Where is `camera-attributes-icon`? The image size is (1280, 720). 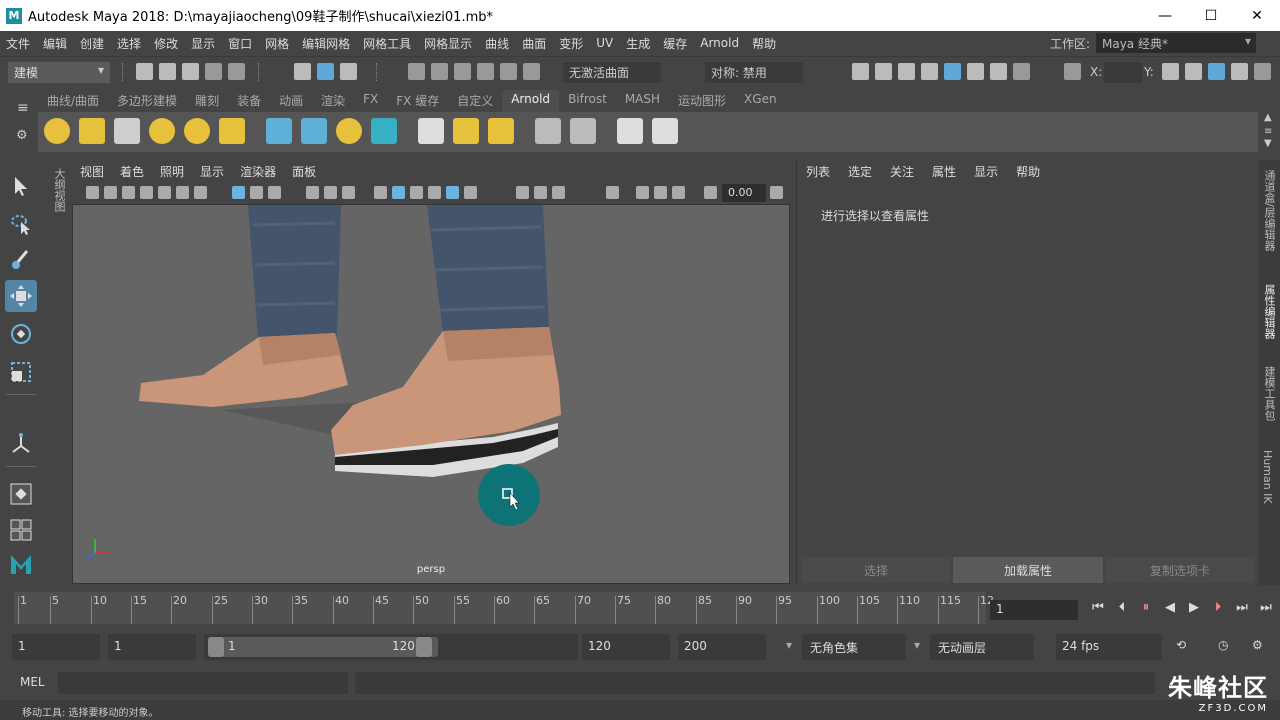 camera-attributes-icon is located at coordinates (110, 192).